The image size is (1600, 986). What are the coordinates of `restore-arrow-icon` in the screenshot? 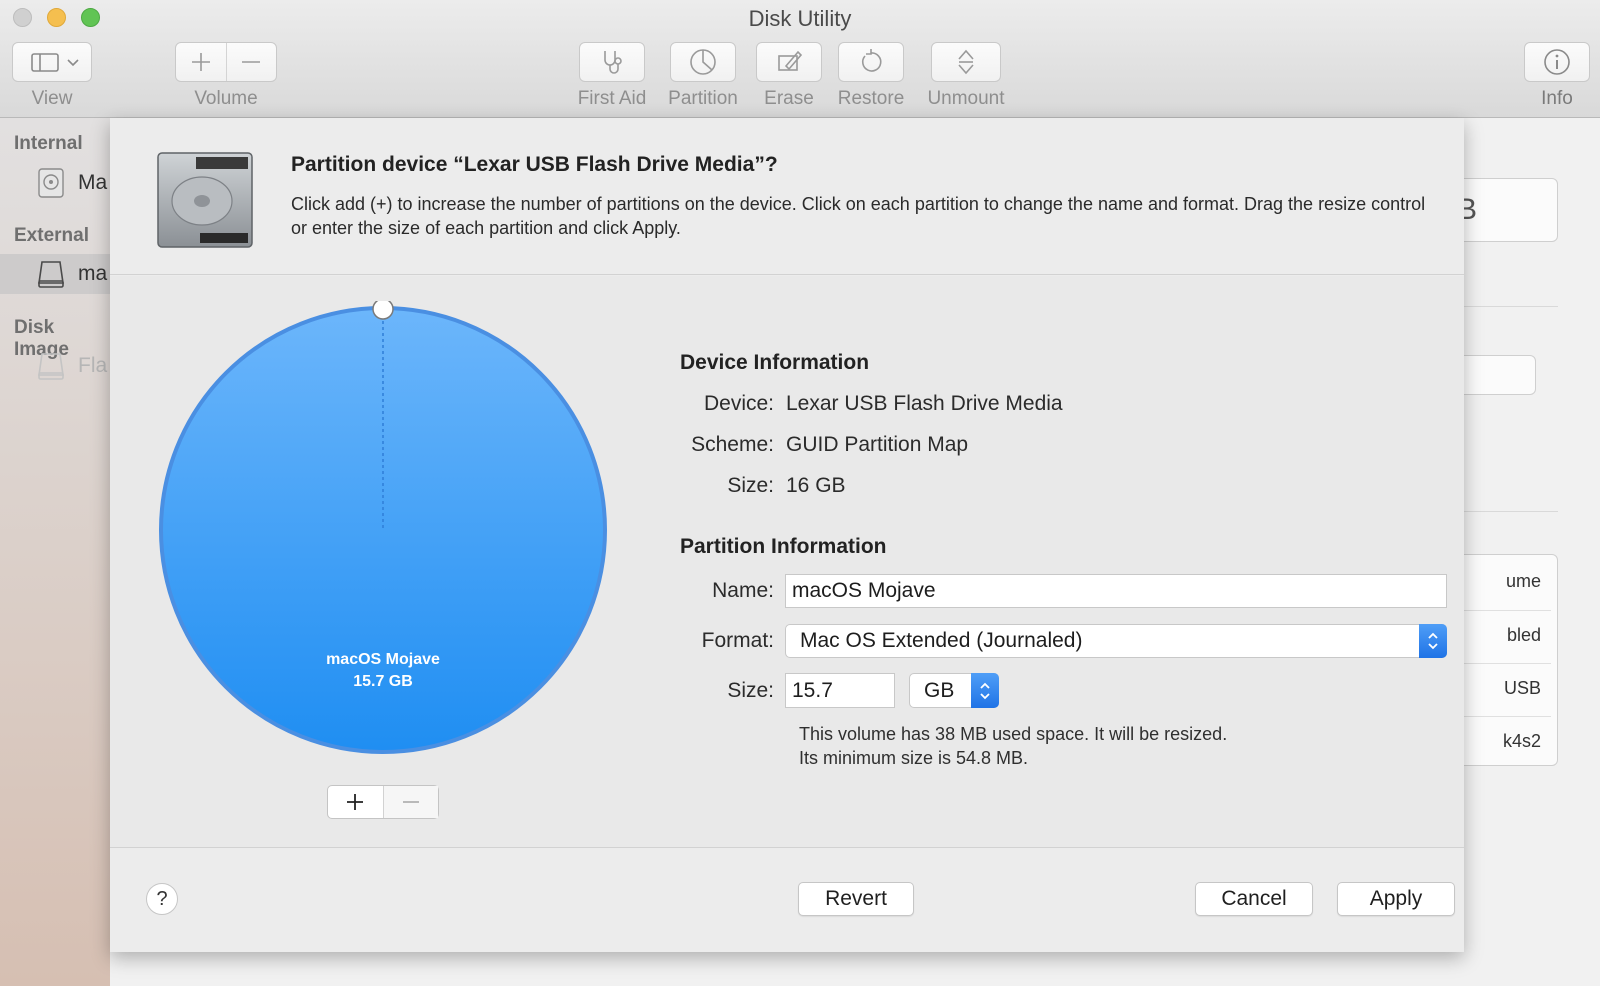 It's located at (871, 60).